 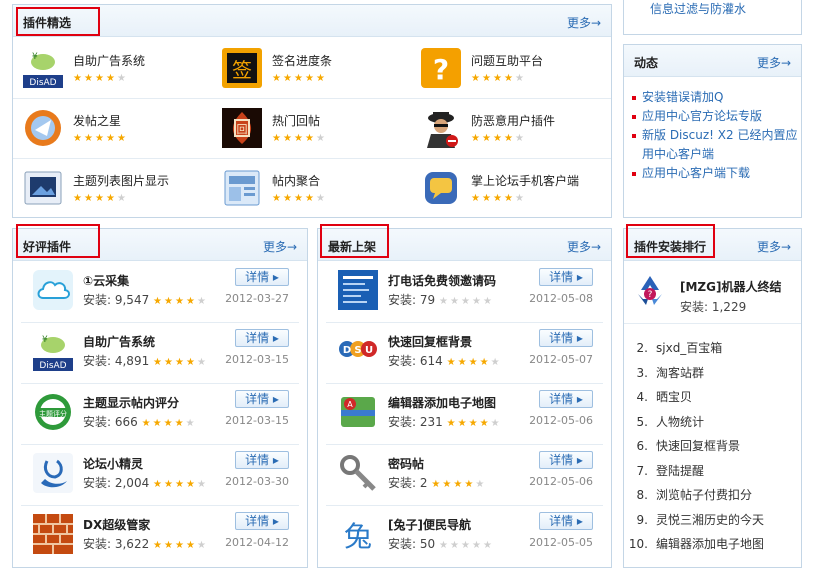 I want to click on new-plugins-more-link: 更多→, so click(x=584, y=246).